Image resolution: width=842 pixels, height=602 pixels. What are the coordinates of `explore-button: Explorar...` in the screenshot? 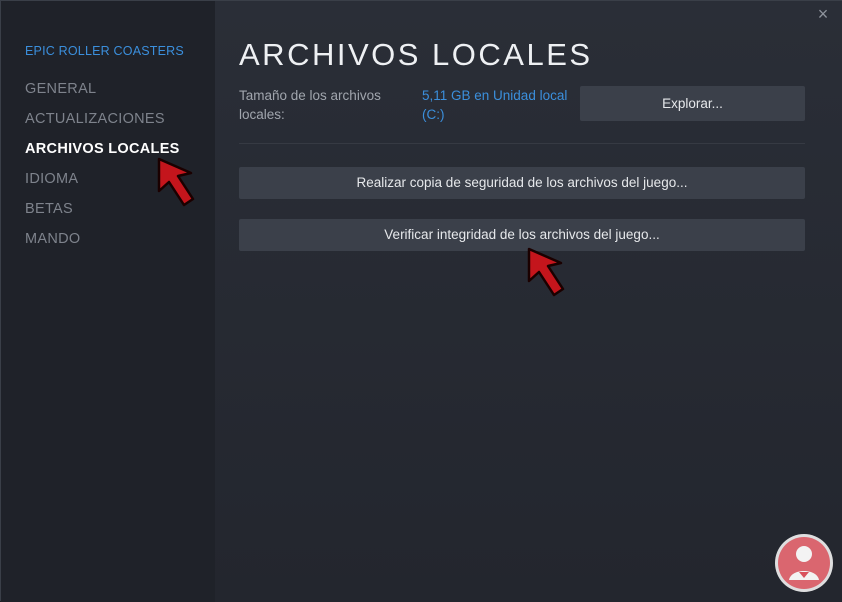 It's located at (692, 103).